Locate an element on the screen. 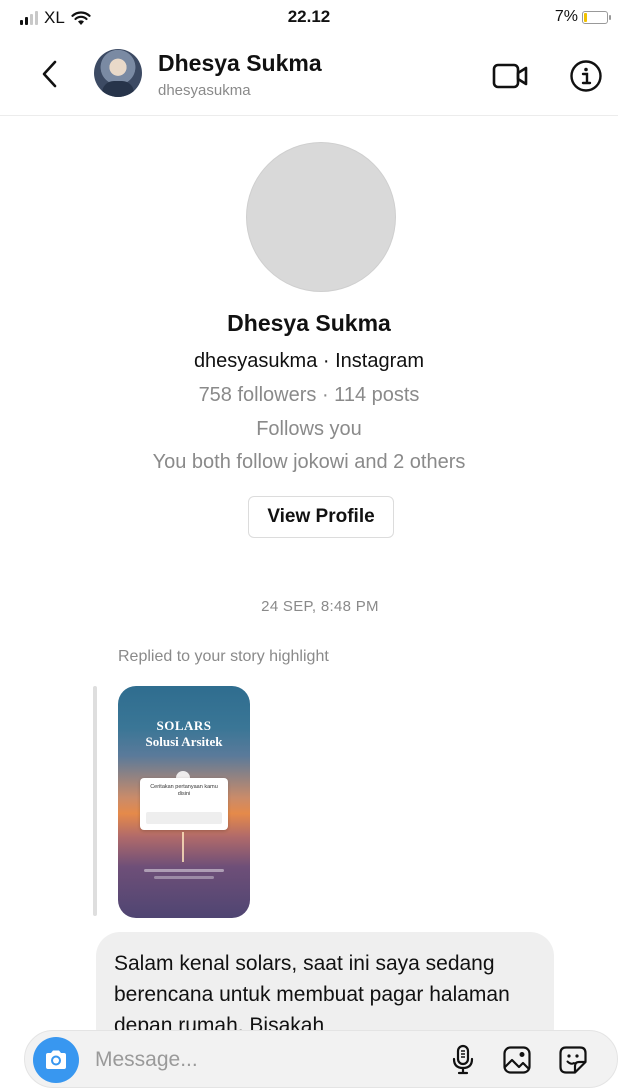  clock: 22.12 is located at coordinates (309, 16).